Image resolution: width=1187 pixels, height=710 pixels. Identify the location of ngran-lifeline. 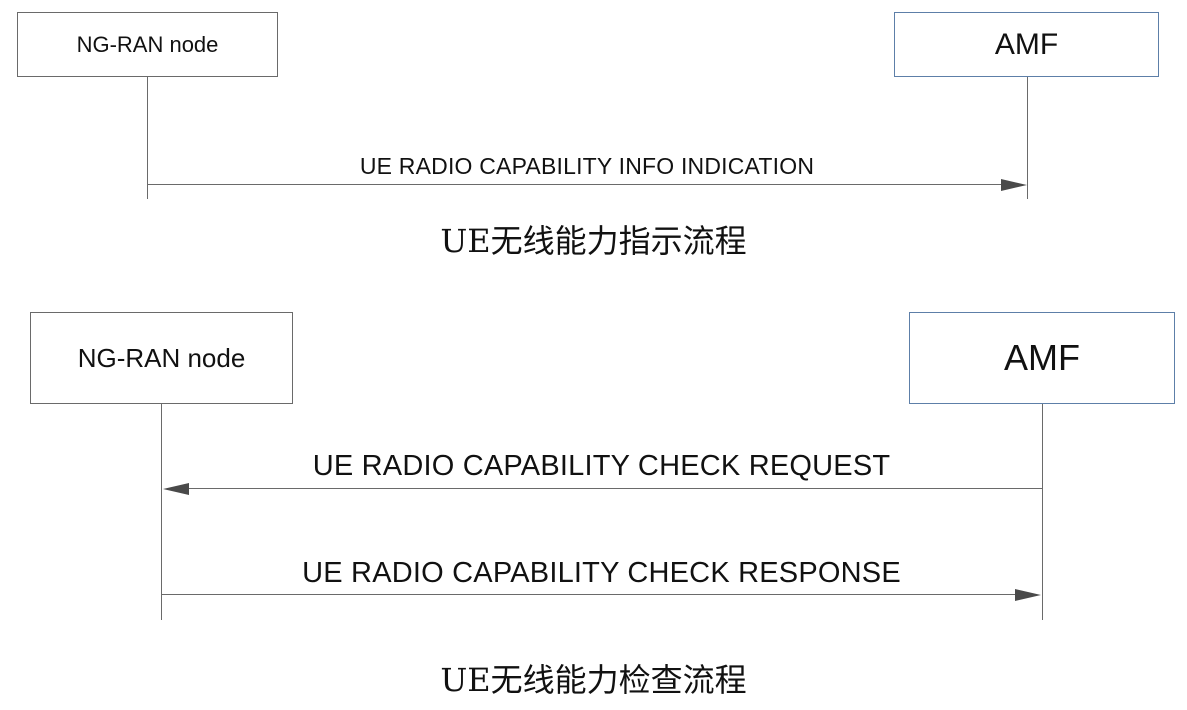
(147, 138).